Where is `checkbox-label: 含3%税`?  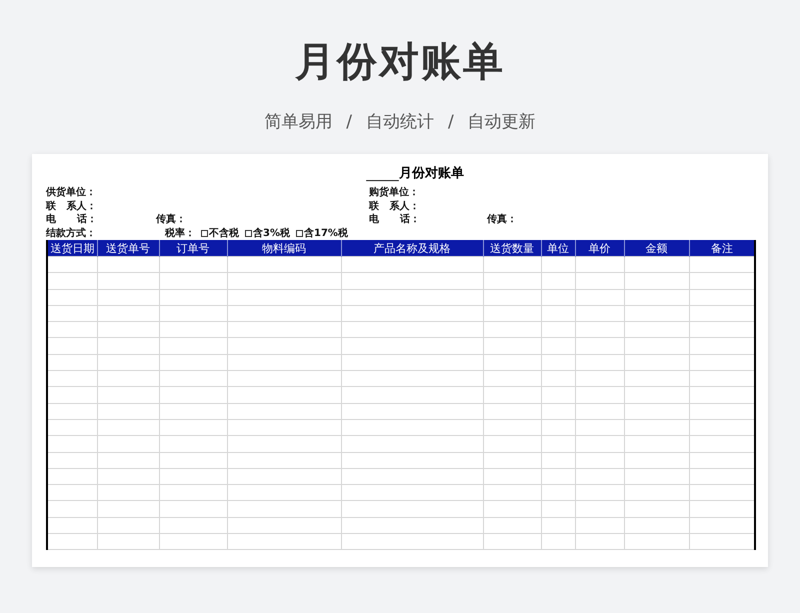
checkbox-label: 含3%税 is located at coordinates (271, 233).